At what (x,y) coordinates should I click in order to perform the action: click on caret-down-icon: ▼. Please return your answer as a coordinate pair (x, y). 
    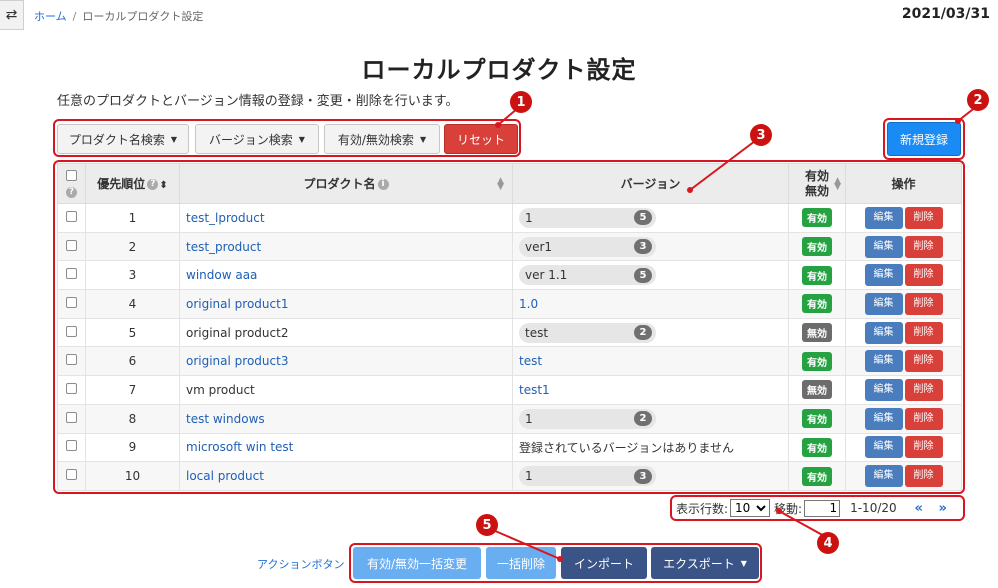
    Looking at the image, I should click on (423, 139).